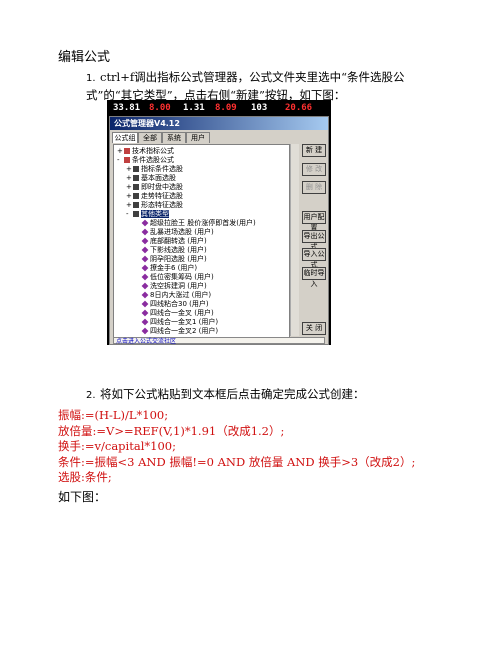 The height and width of the screenshot is (649, 502). I want to click on tree-node: 低位密集筹码 (用户), so click(174, 277).